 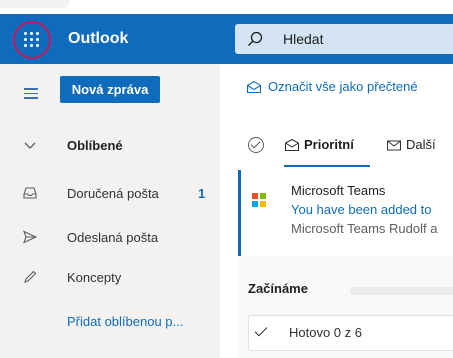 I want to click on search-icon, so click(x=255, y=38).